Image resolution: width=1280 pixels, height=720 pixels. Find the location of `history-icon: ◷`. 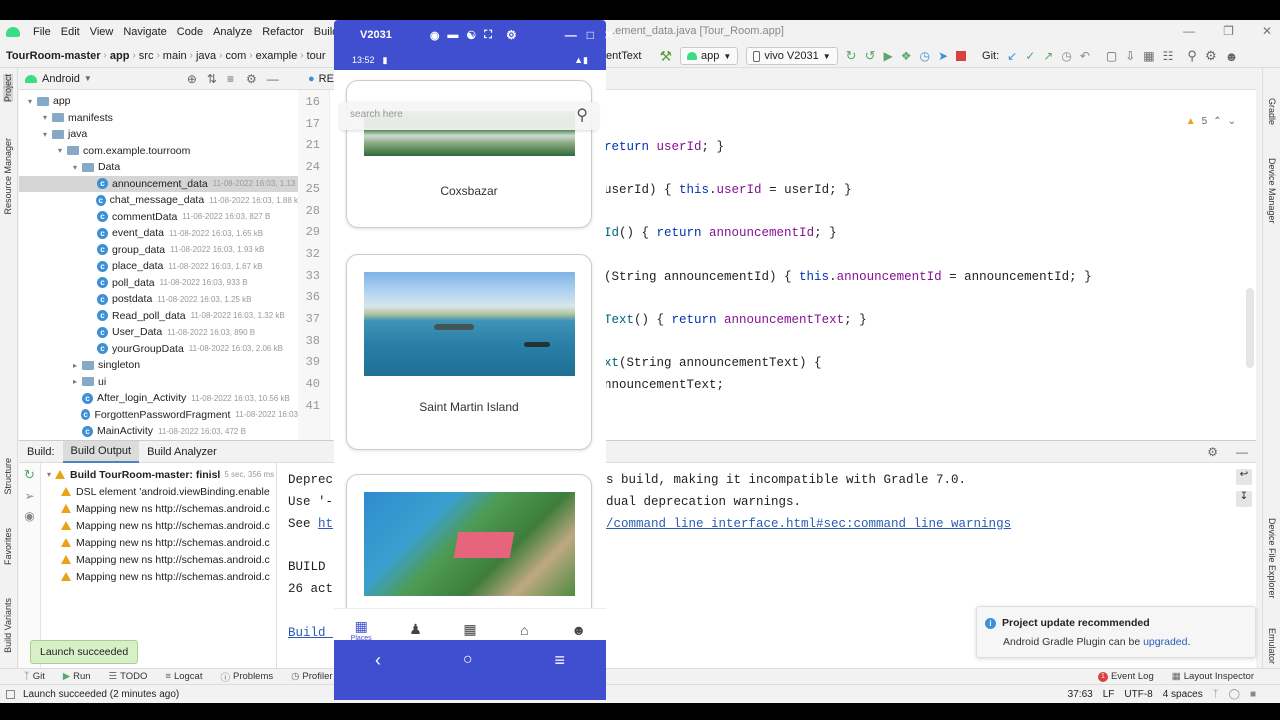

history-icon: ◷ is located at coordinates (1066, 56).